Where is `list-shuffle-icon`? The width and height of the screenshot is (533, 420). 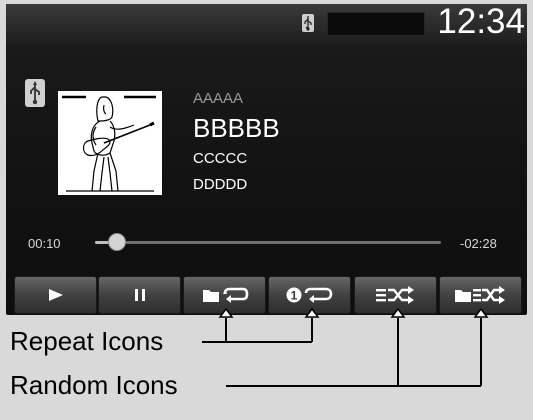 list-shuffle-icon is located at coordinates (394, 295).